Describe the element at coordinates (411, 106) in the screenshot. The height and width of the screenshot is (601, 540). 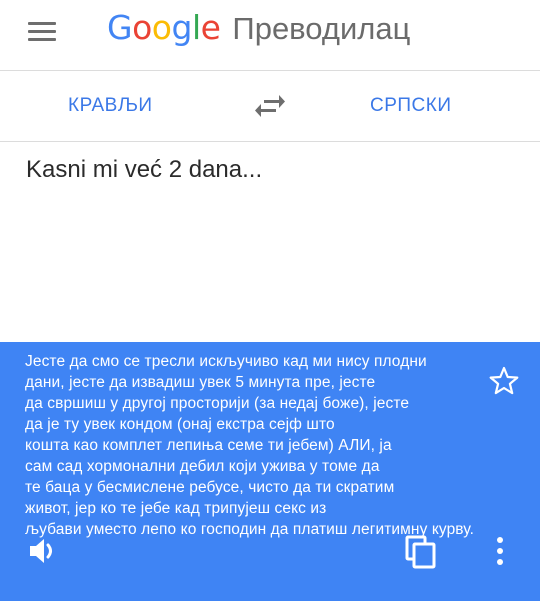
I see `target-language-button: СРПСКИ` at that location.